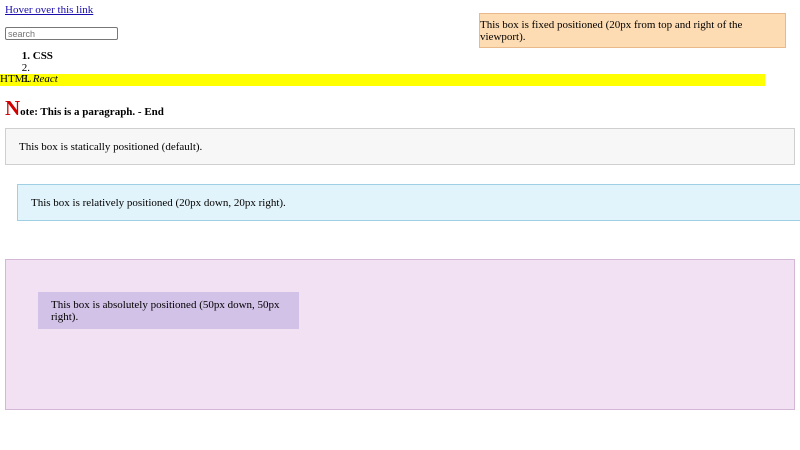 This screenshot has height=450, width=800. I want to click on dropcap-letter: N, so click(13, 108).